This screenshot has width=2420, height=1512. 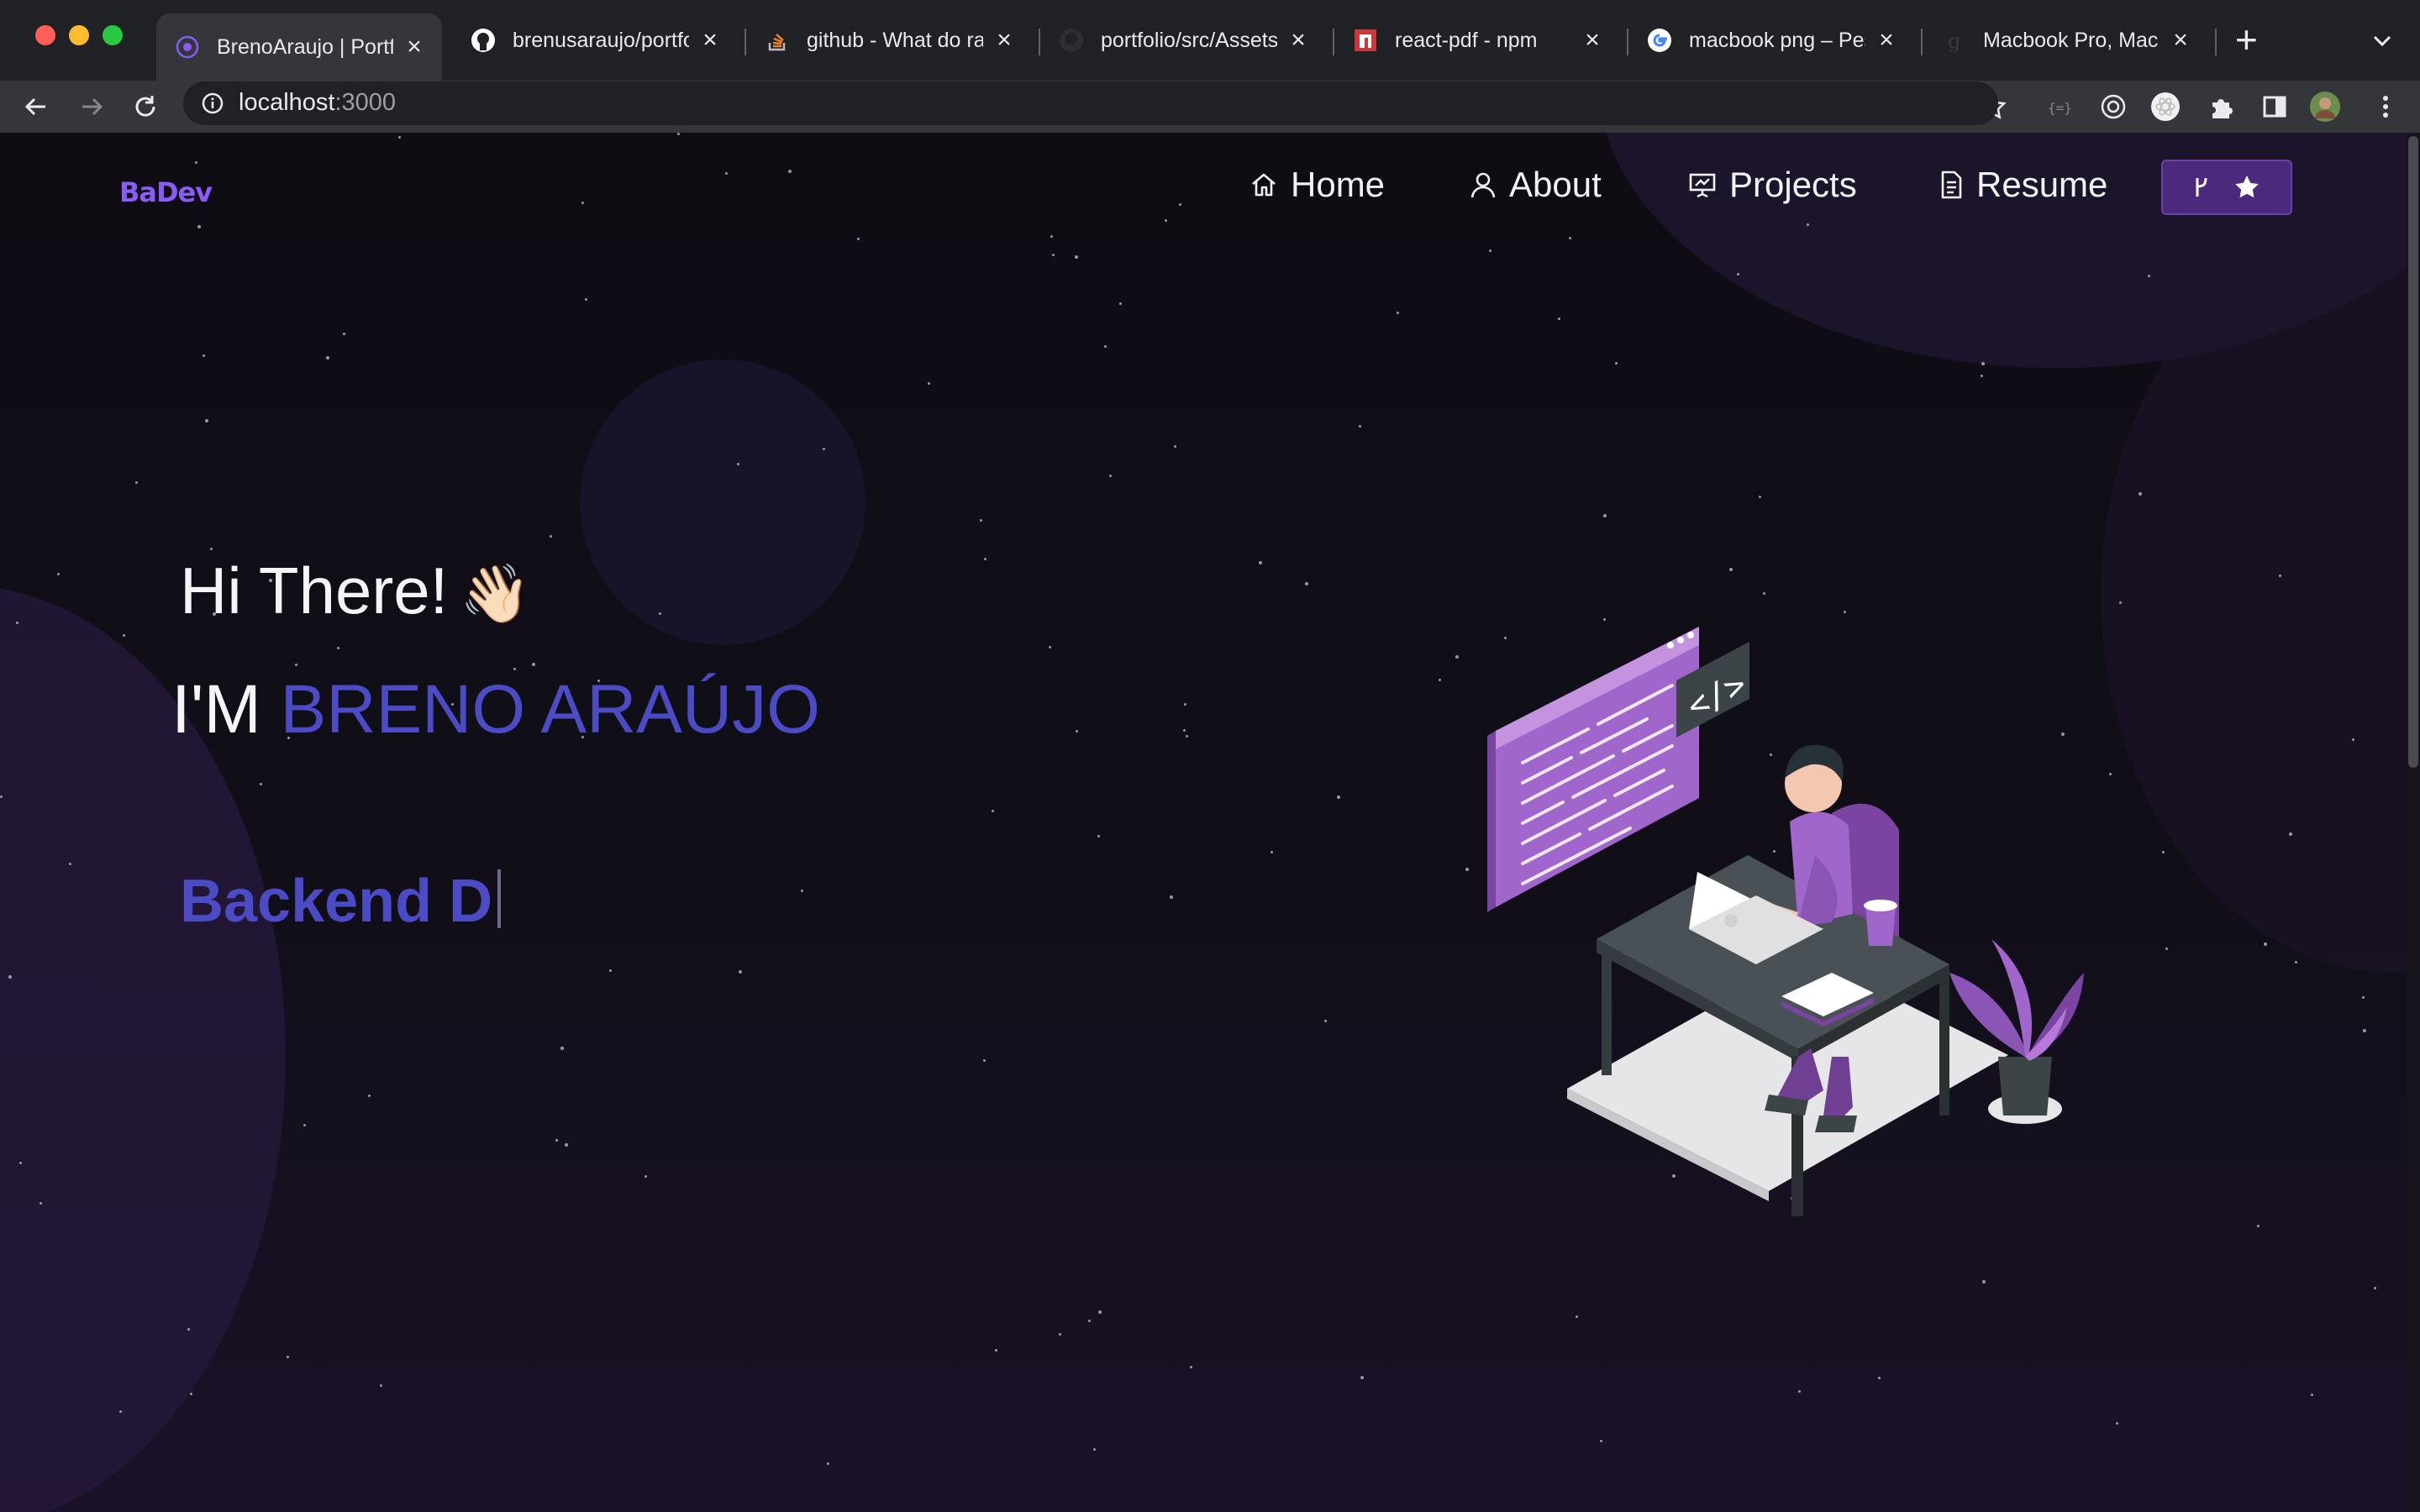 I want to click on reload-icon, so click(x=145, y=107).